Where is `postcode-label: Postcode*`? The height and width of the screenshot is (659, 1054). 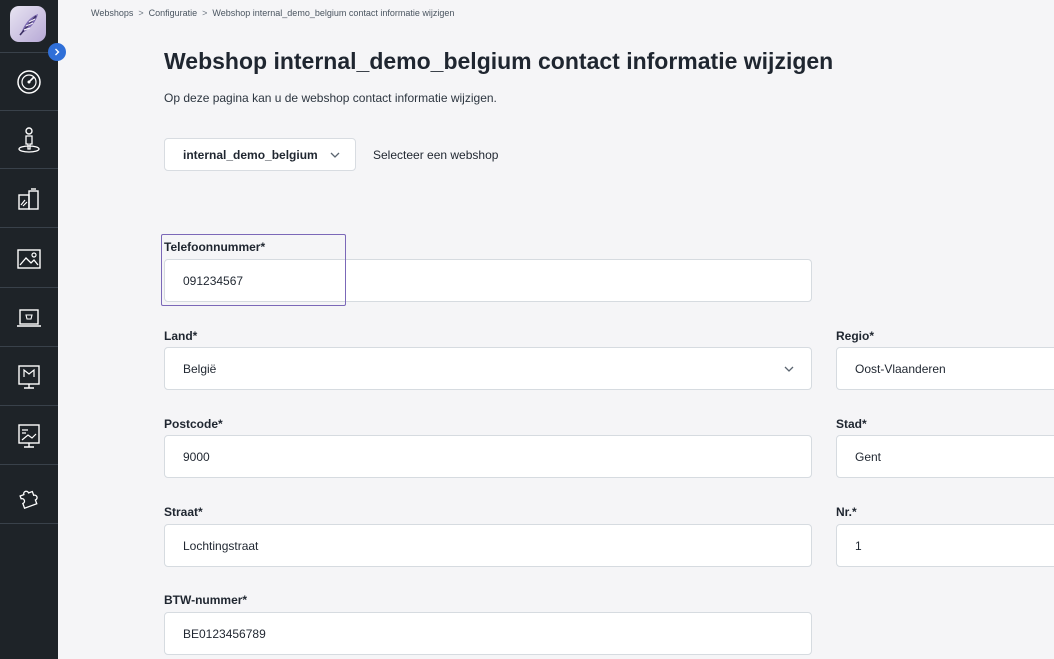
postcode-label: Postcode* is located at coordinates (193, 424).